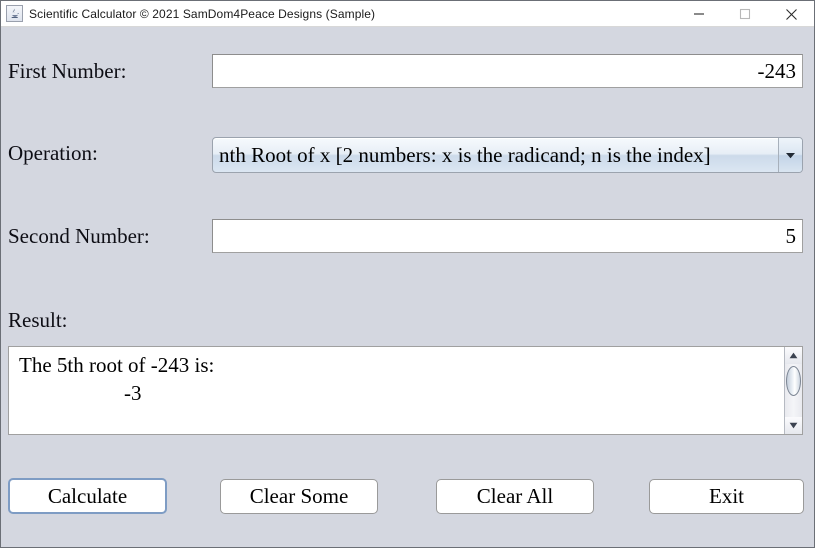 This screenshot has width=815, height=548. I want to click on second-number-label: Second Number:, so click(79, 236).